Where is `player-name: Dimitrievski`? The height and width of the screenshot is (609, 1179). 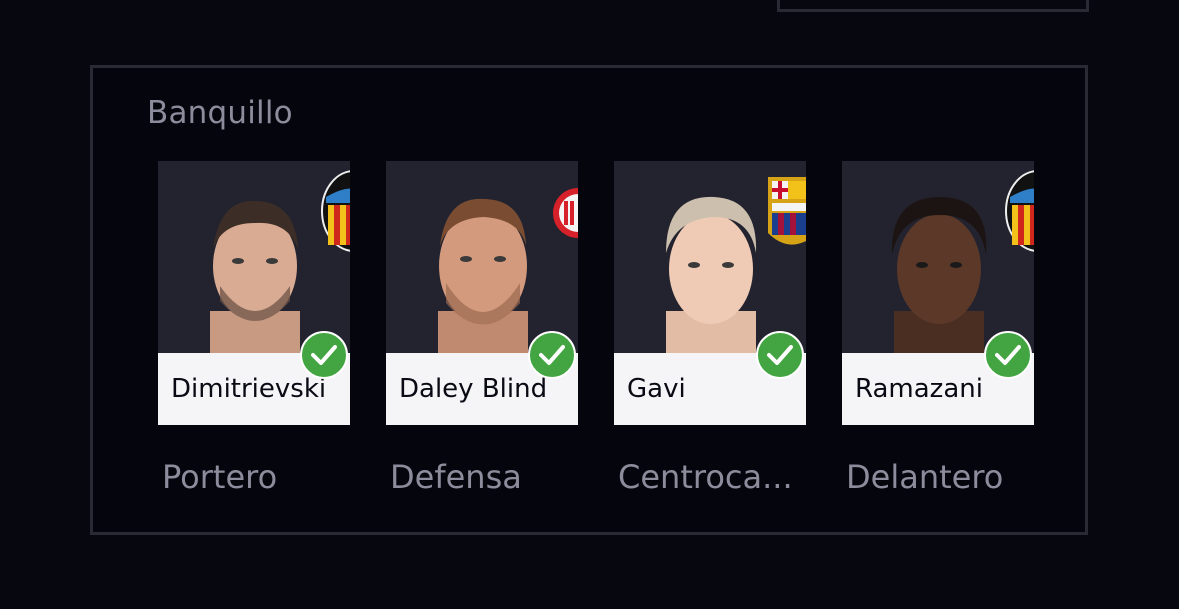
player-name: Dimitrievski is located at coordinates (249, 389).